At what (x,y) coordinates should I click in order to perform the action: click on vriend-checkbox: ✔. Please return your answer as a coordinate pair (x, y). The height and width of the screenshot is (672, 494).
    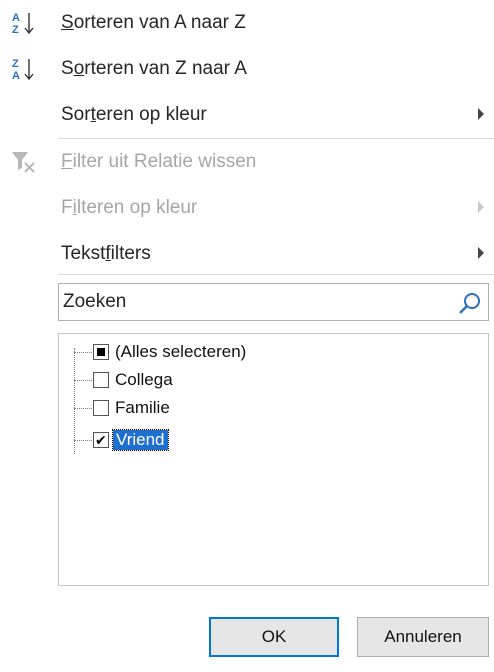
    Looking at the image, I should click on (101, 440).